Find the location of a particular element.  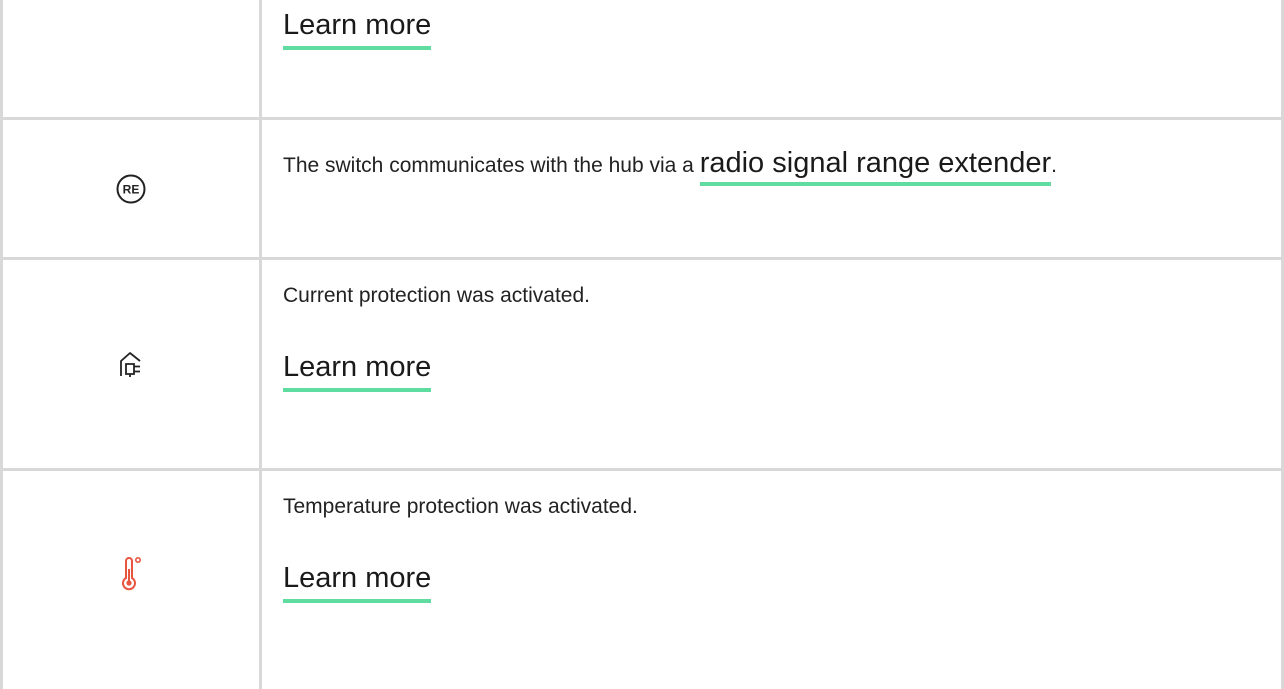

thermometer-icon is located at coordinates (131, 573).